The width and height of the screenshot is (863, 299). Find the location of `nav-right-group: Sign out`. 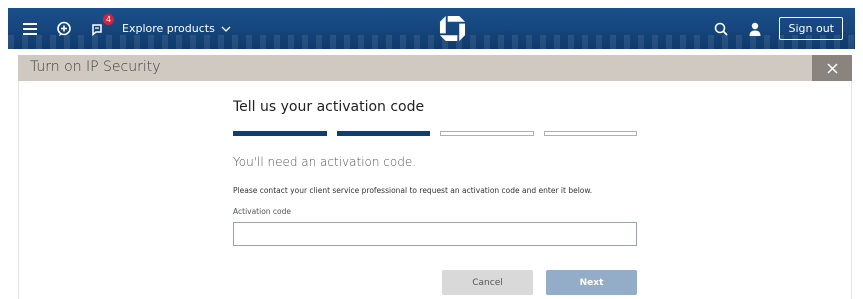

nav-right-group: Sign out is located at coordinates (777, 28).